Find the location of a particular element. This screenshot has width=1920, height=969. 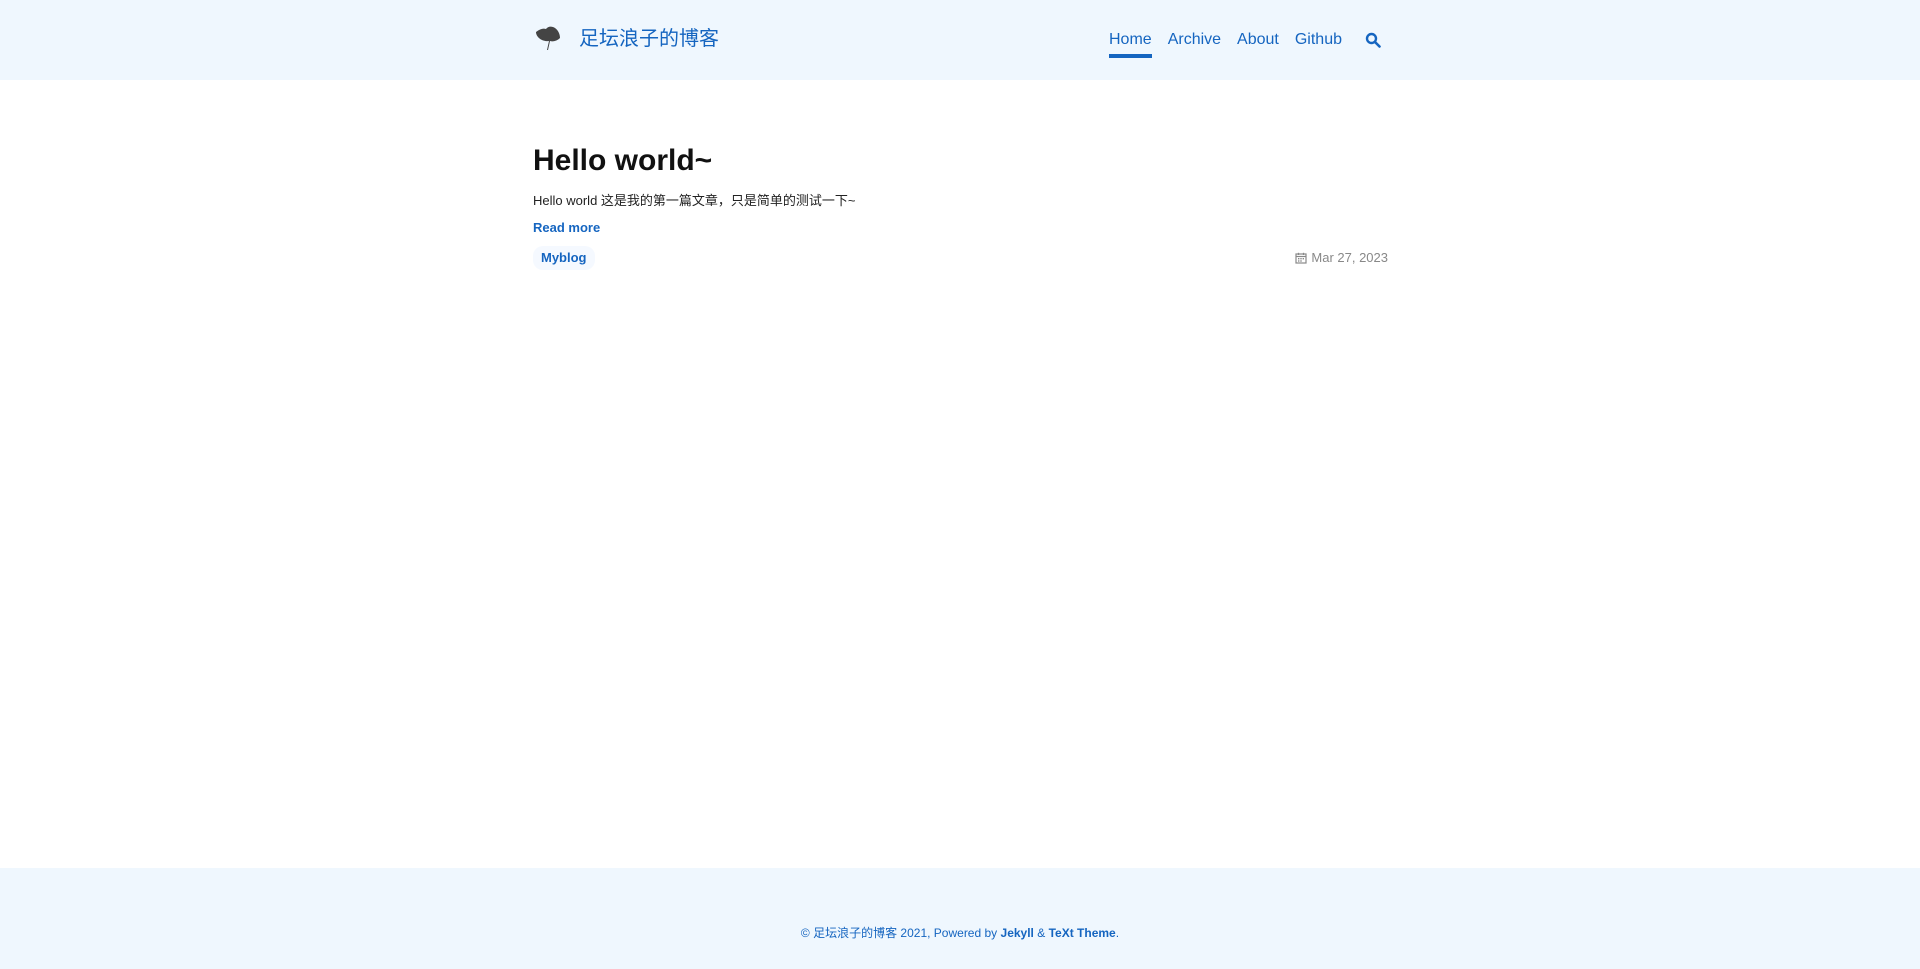

footer-suffix: . is located at coordinates (1117, 933).